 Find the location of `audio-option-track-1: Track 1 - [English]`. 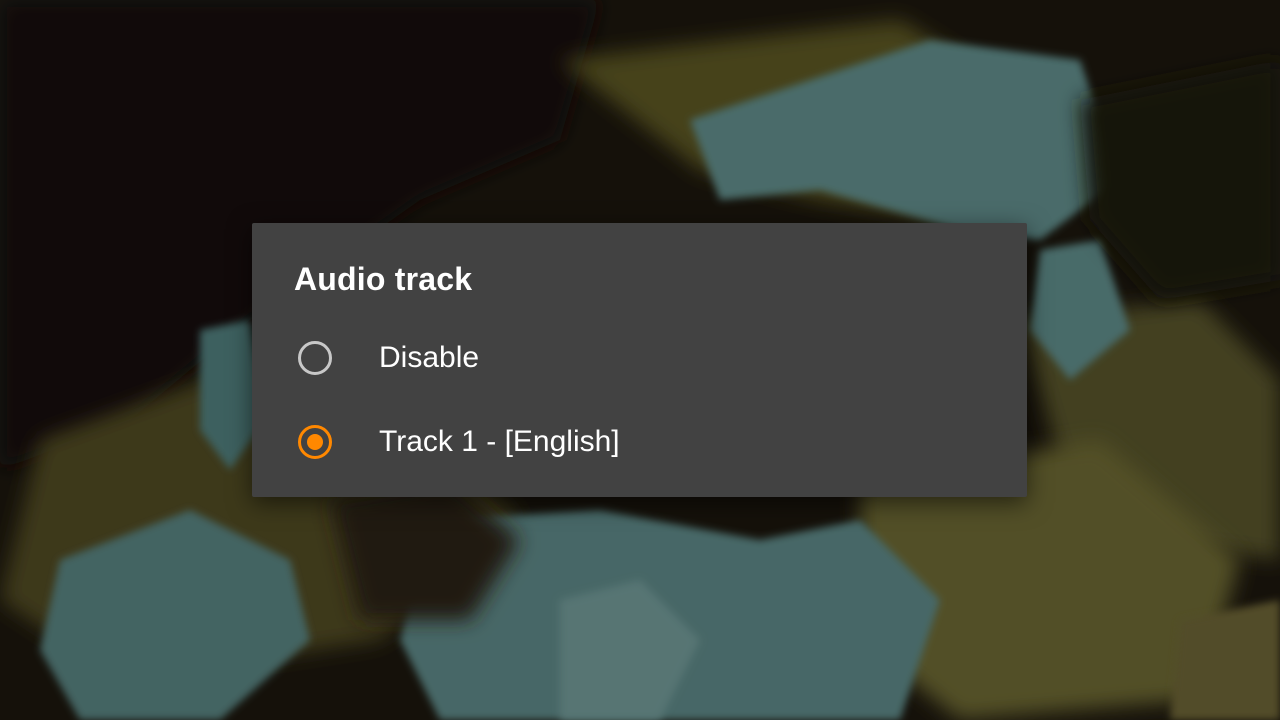

audio-option-track-1: Track 1 - [English] is located at coordinates (639, 442).